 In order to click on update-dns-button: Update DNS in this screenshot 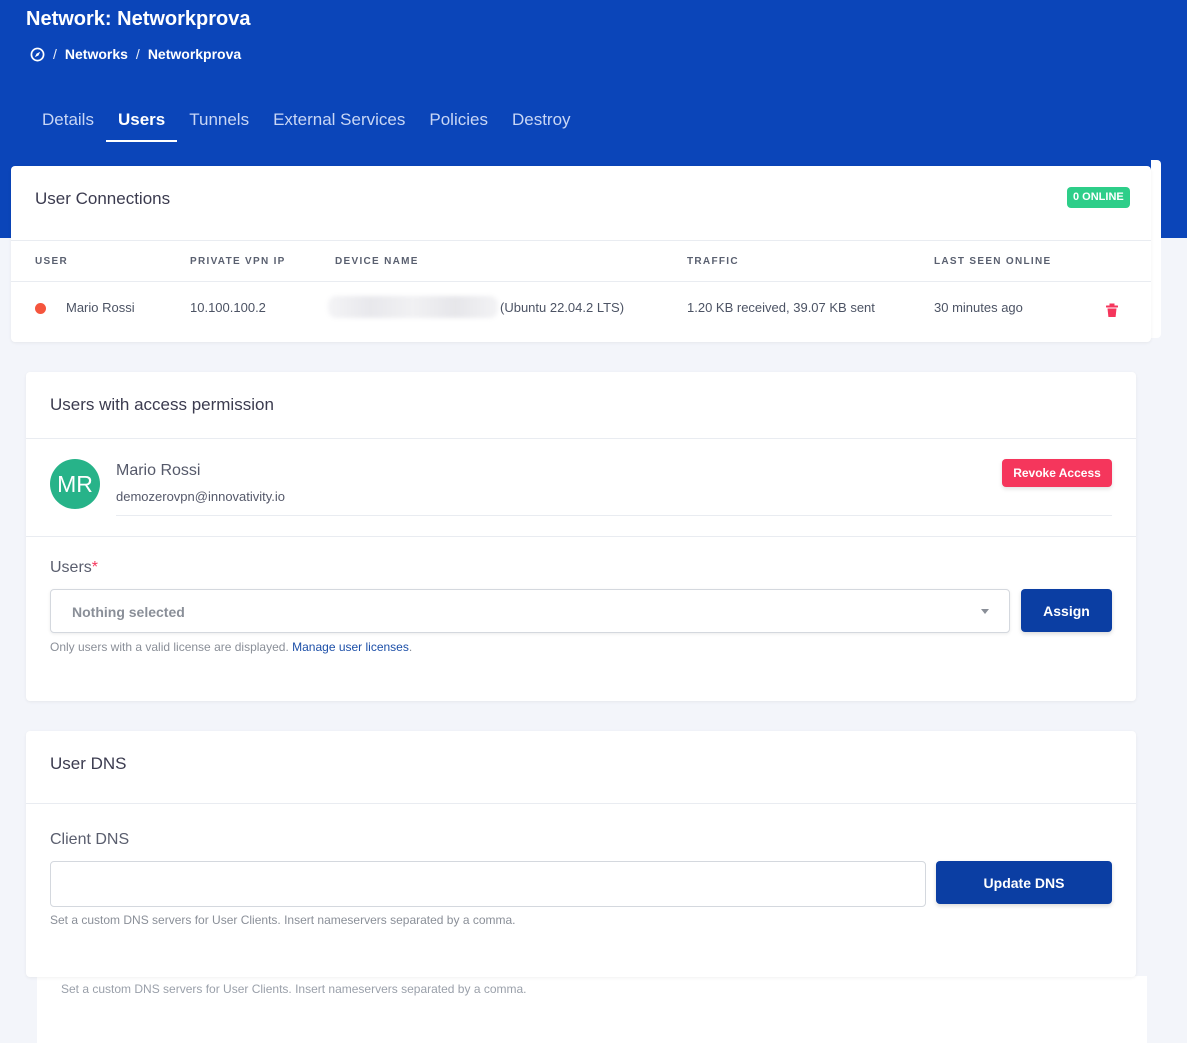, I will do `click(1024, 882)`.